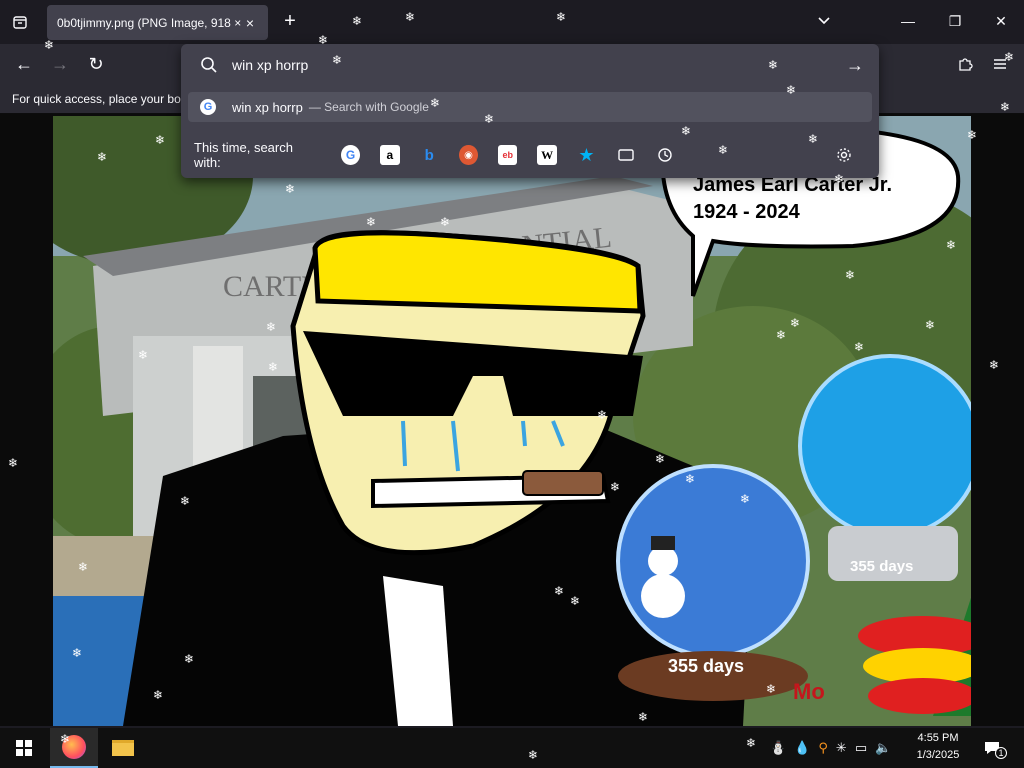  What do you see at coordinates (844, 155) in the screenshot?
I see `search-settings-gear-icon` at bounding box center [844, 155].